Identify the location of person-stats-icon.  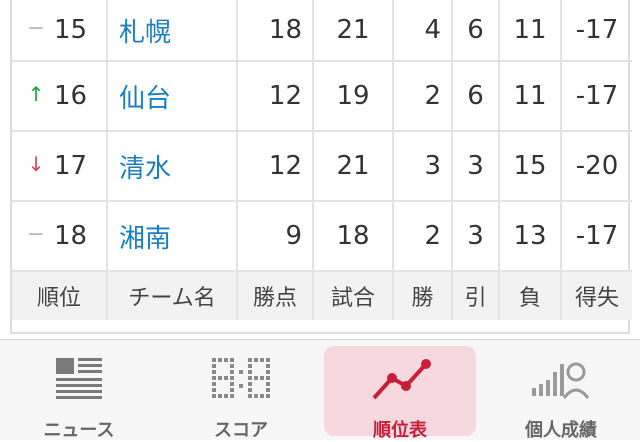
(561, 381).